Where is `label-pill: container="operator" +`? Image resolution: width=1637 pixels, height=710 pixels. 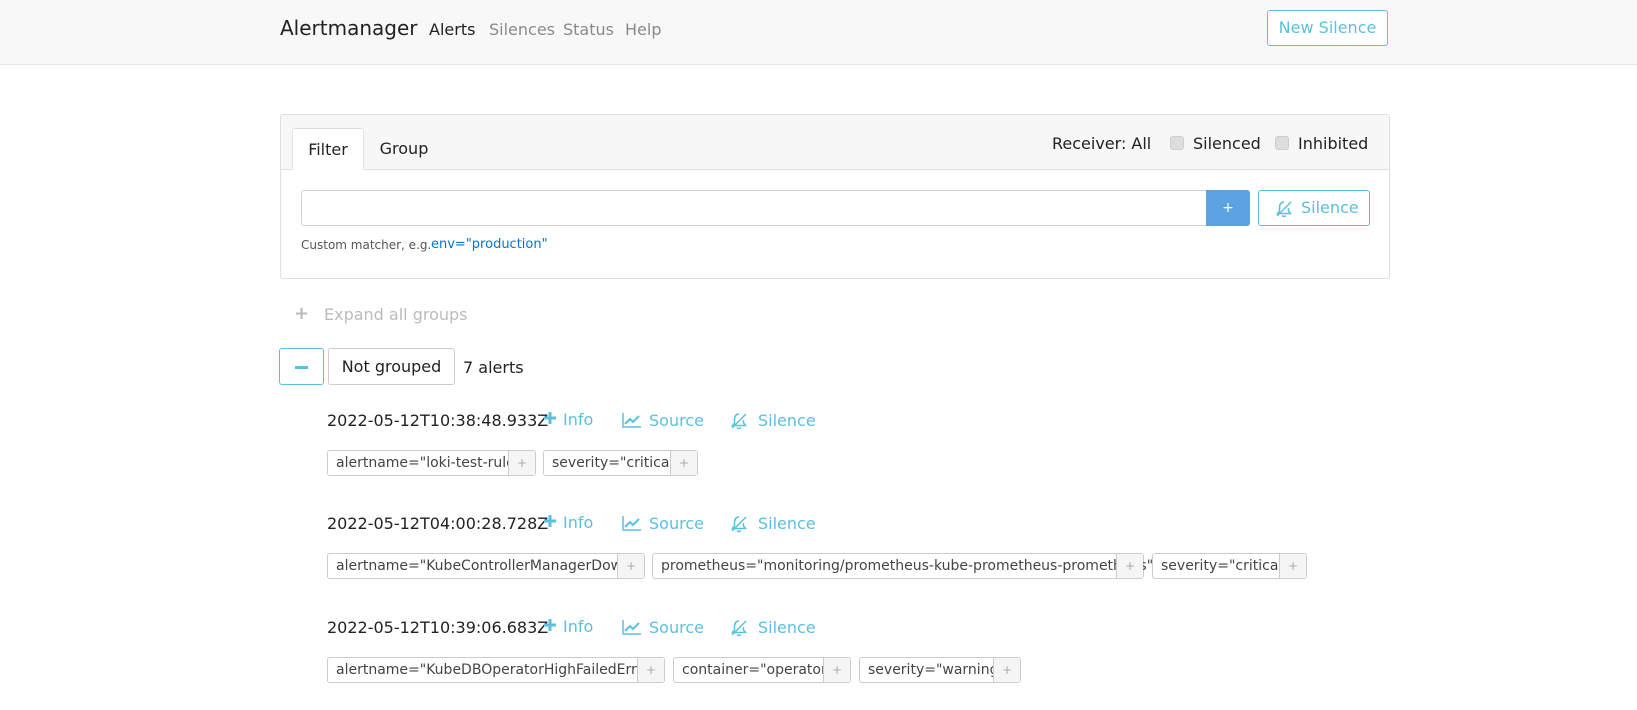
label-pill: container="operator" + is located at coordinates (762, 670).